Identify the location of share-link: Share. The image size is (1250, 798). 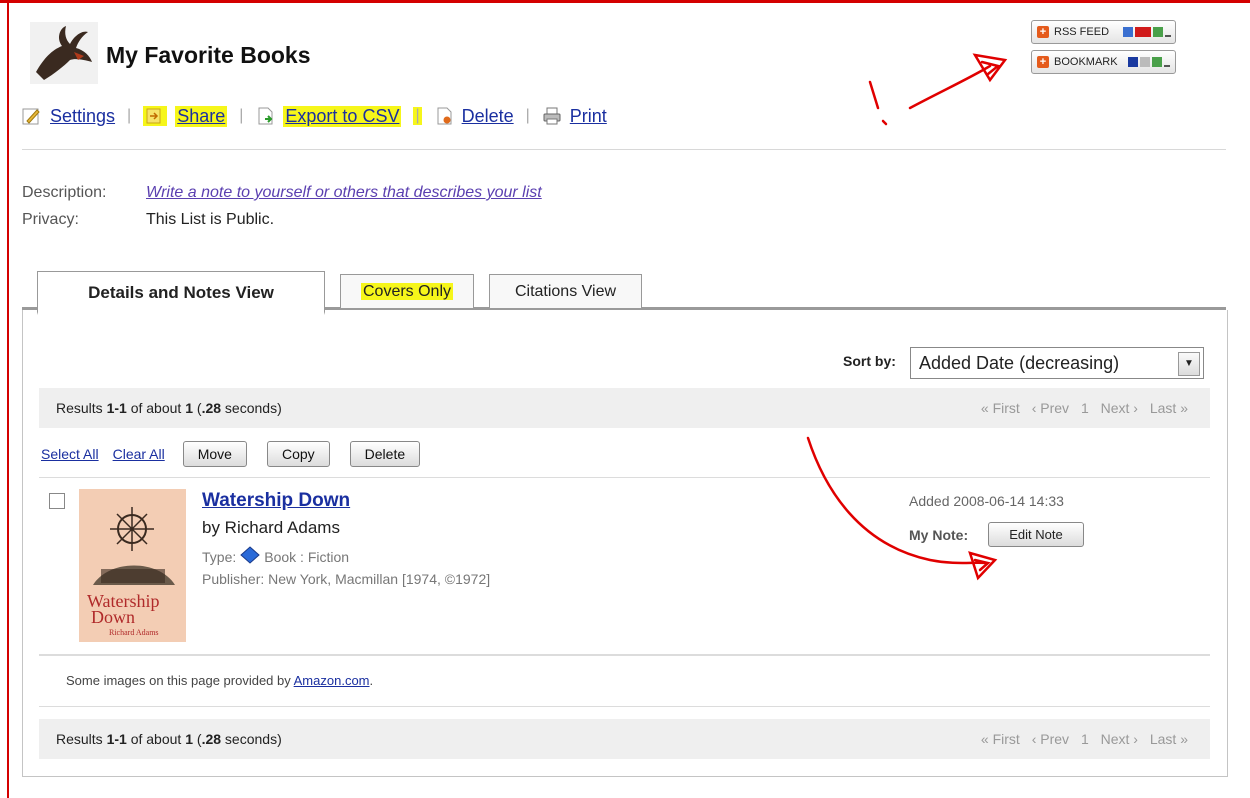
(201, 116).